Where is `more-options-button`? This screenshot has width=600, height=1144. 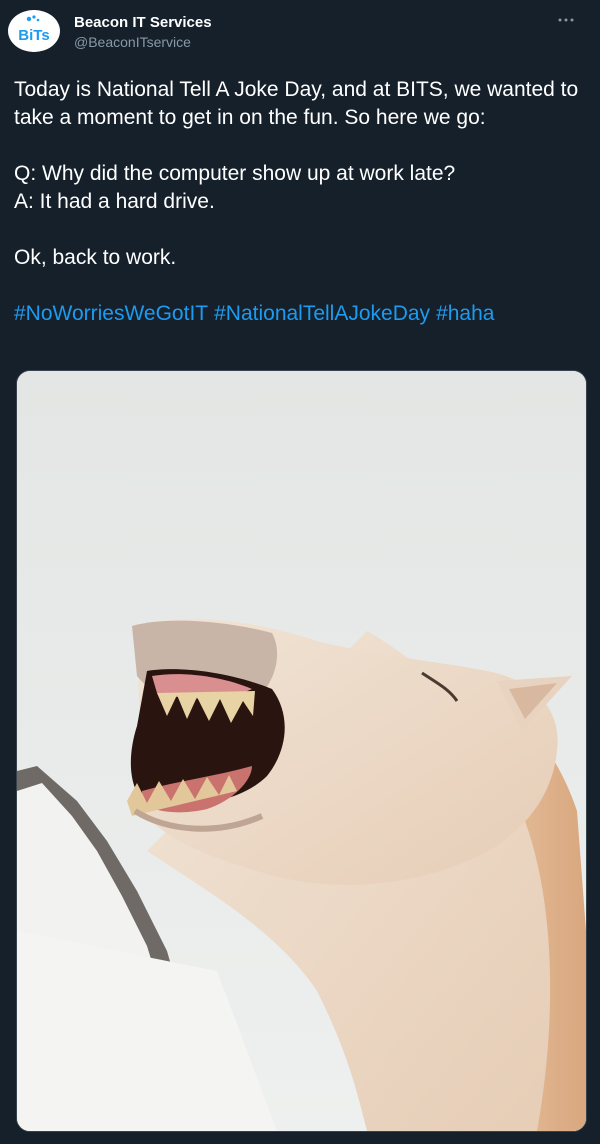 more-options-button is located at coordinates (566, 20).